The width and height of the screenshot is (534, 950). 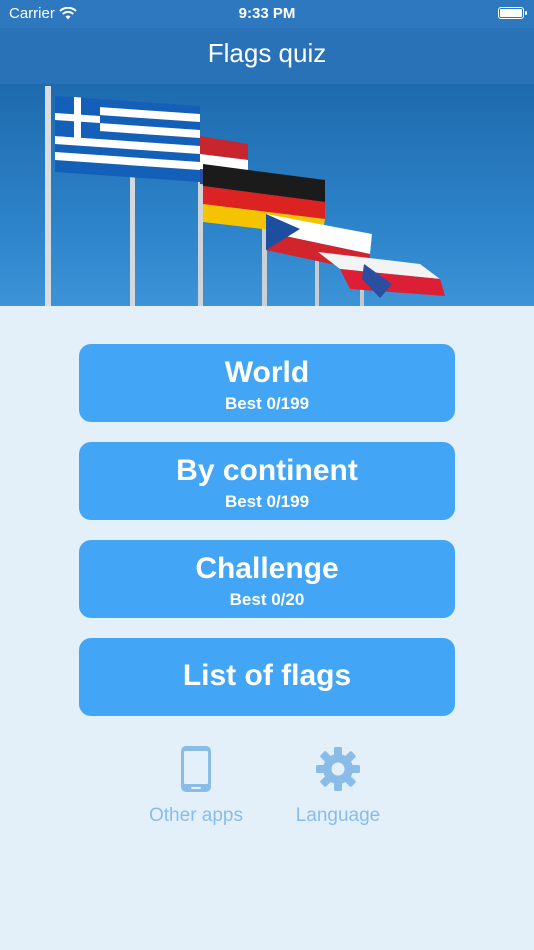 I want to click on language-label: Language, so click(x=338, y=815).